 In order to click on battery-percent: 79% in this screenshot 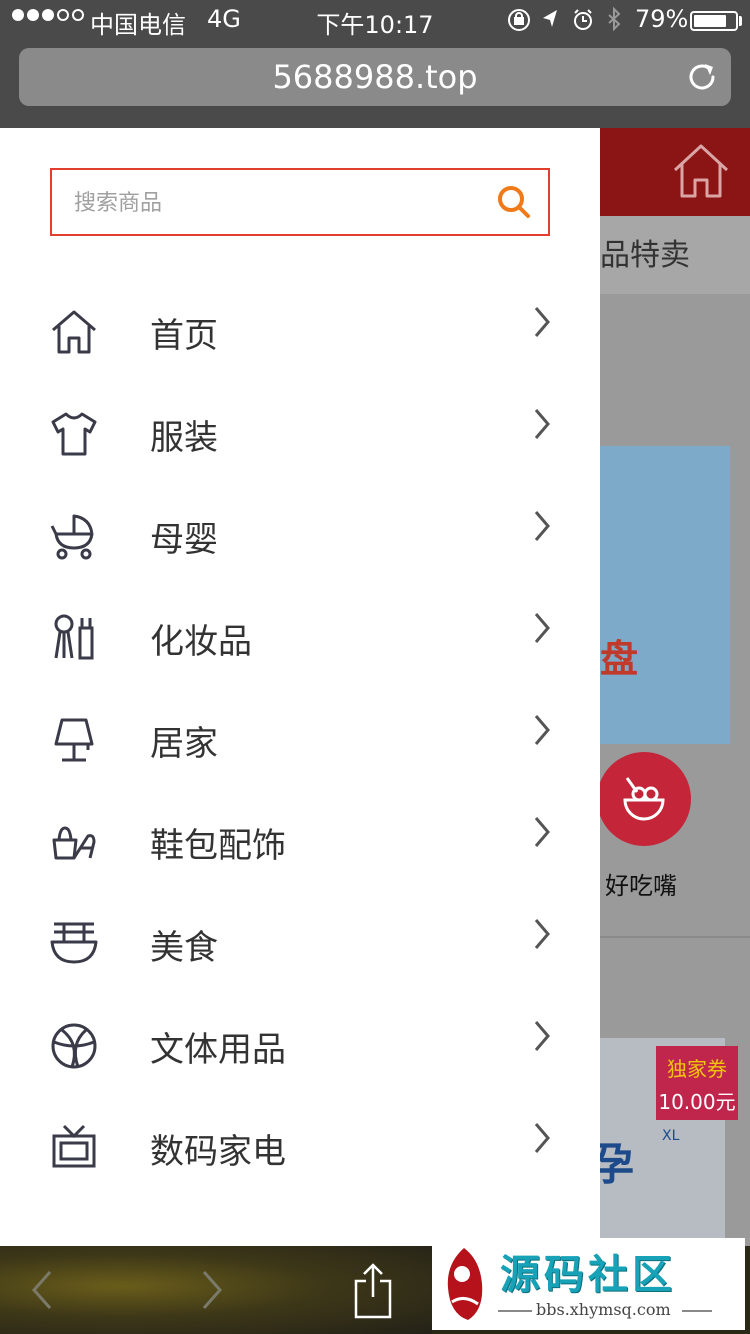, I will do `click(662, 19)`.